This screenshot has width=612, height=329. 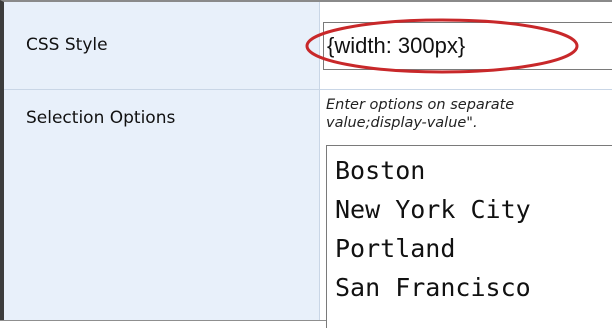 I want to click on hint-line: Enter options on separate, so click(x=420, y=105).